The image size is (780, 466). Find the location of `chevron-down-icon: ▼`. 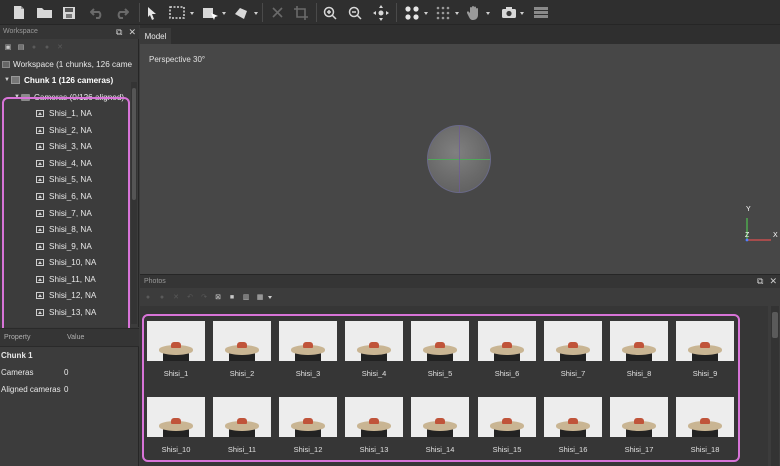

chevron-down-icon: ▼ is located at coordinates (7, 80).